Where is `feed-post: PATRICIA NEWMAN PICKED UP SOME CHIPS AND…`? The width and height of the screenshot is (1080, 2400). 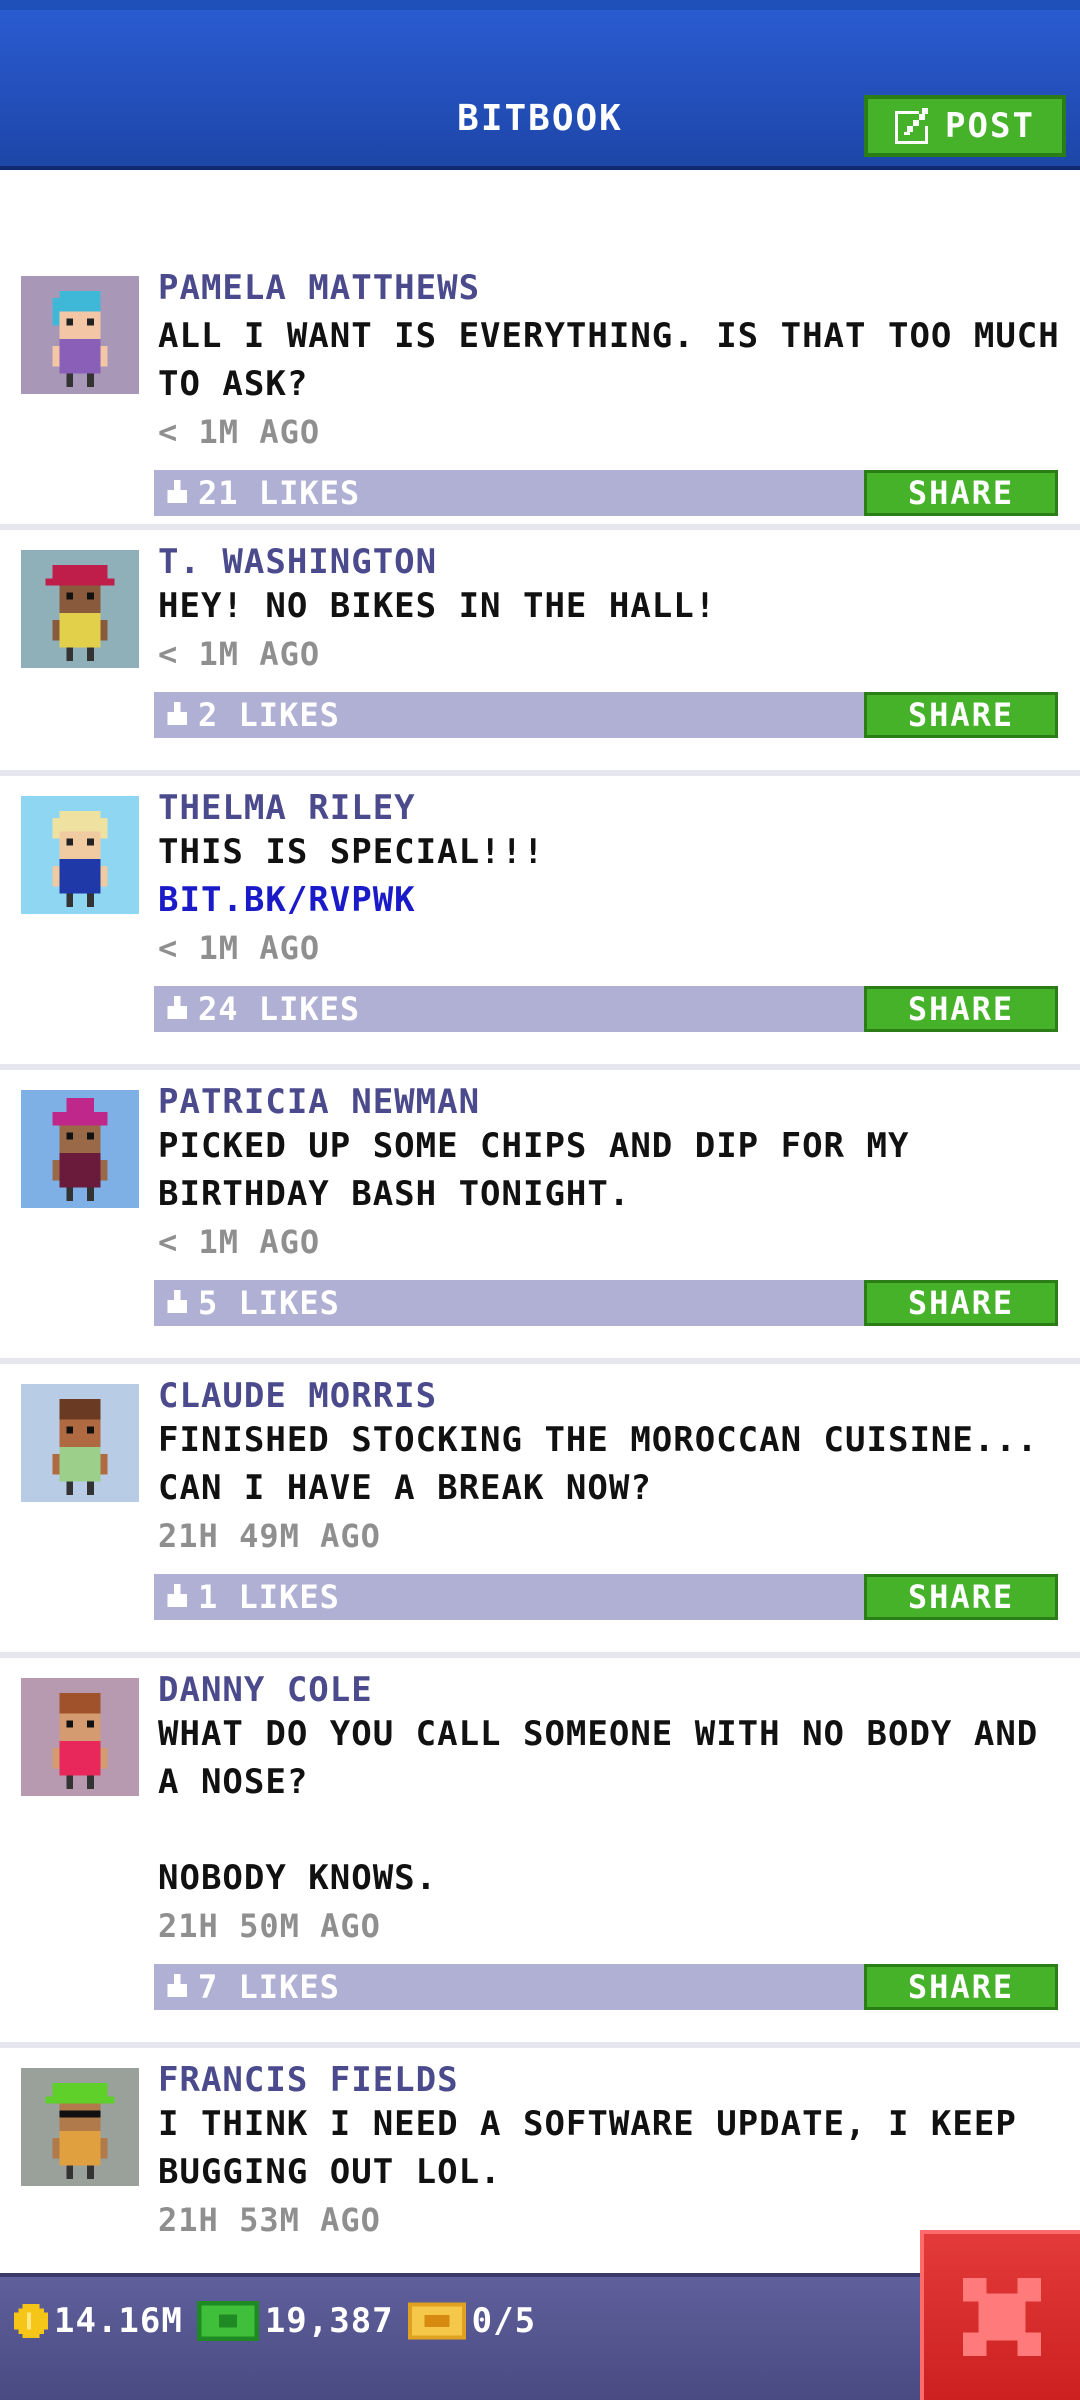 feed-post: PATRICIA NEWMAN PICKED UP SOME CHIPS AND… is located at coordinates (540, 1217).